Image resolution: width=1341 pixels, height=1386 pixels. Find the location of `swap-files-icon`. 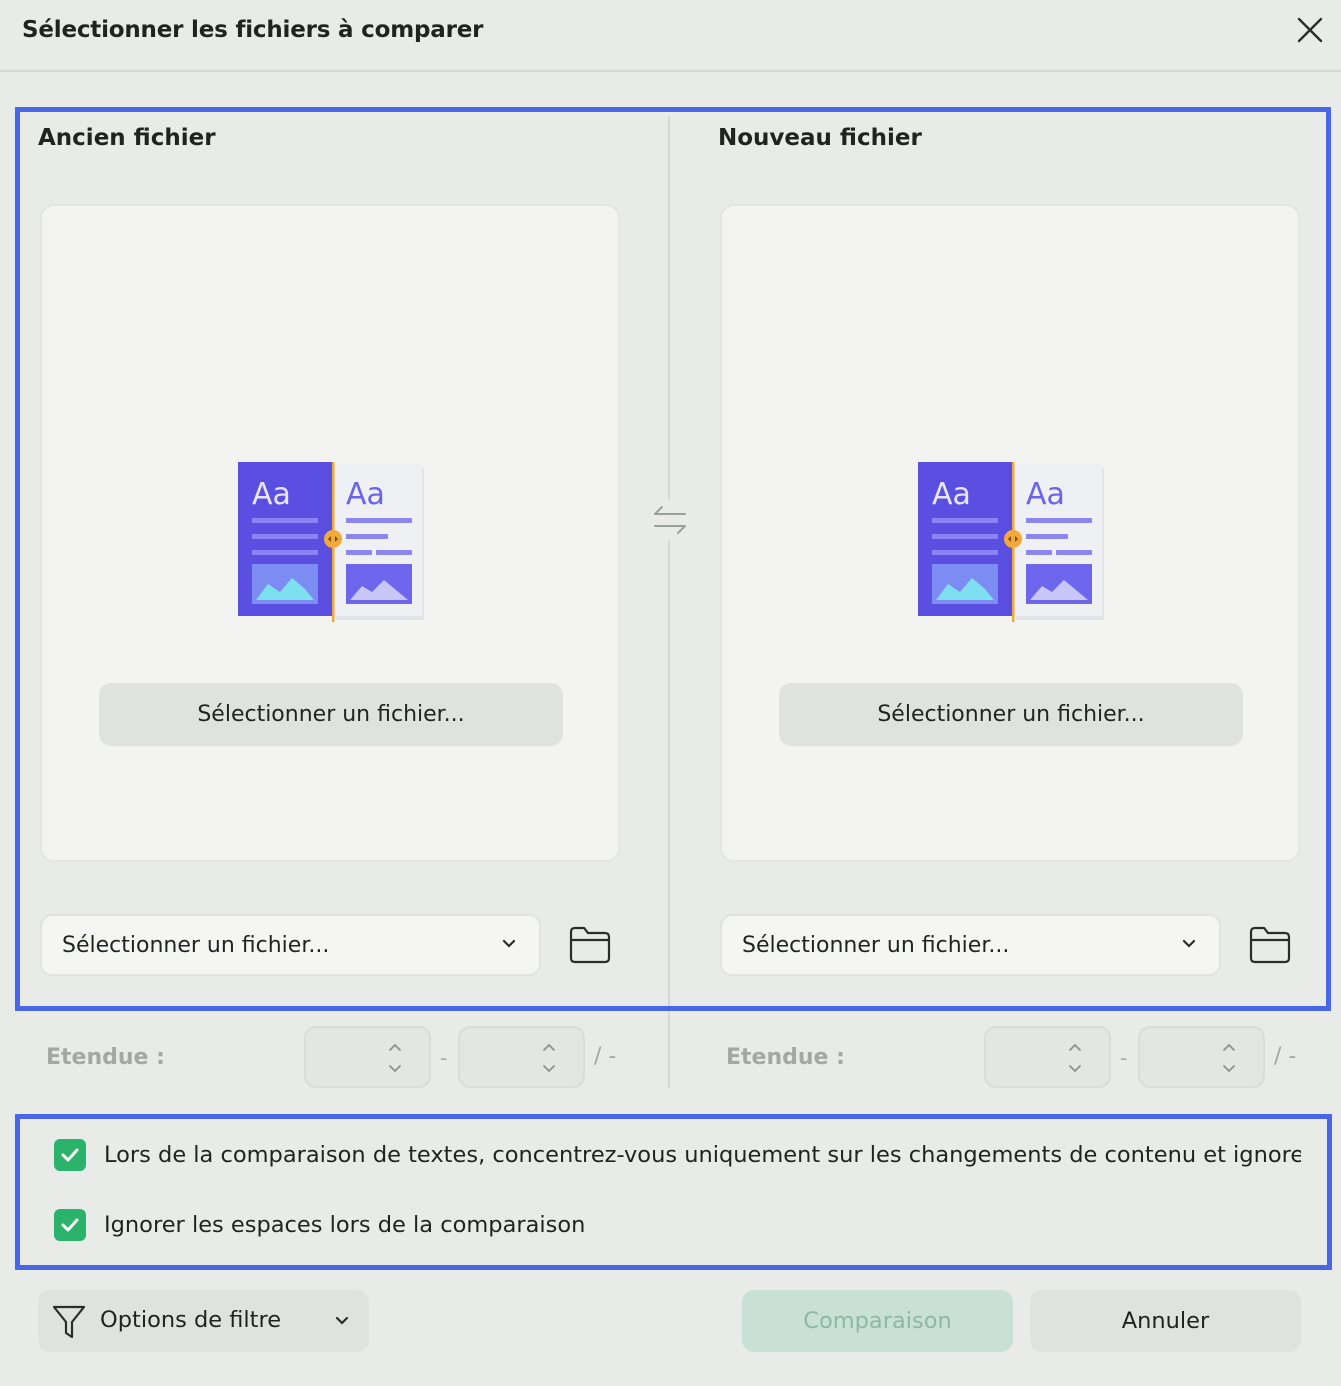

swap-files-icon is located at coordinates (670, 520).